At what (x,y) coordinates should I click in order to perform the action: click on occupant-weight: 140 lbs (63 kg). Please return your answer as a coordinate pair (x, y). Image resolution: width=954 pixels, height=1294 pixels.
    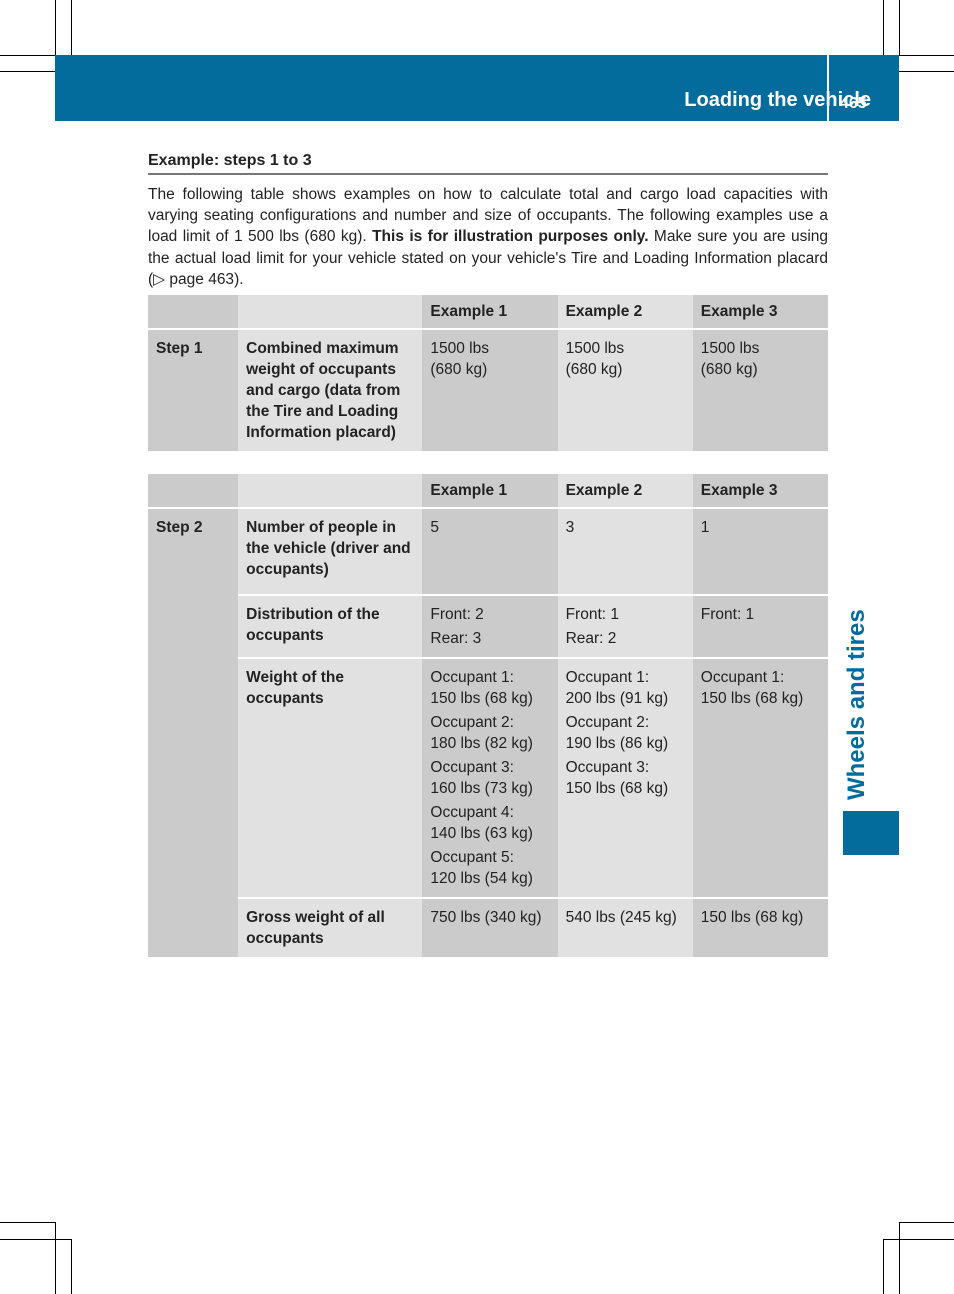
    Looking at the image, I should click on (481, 834).